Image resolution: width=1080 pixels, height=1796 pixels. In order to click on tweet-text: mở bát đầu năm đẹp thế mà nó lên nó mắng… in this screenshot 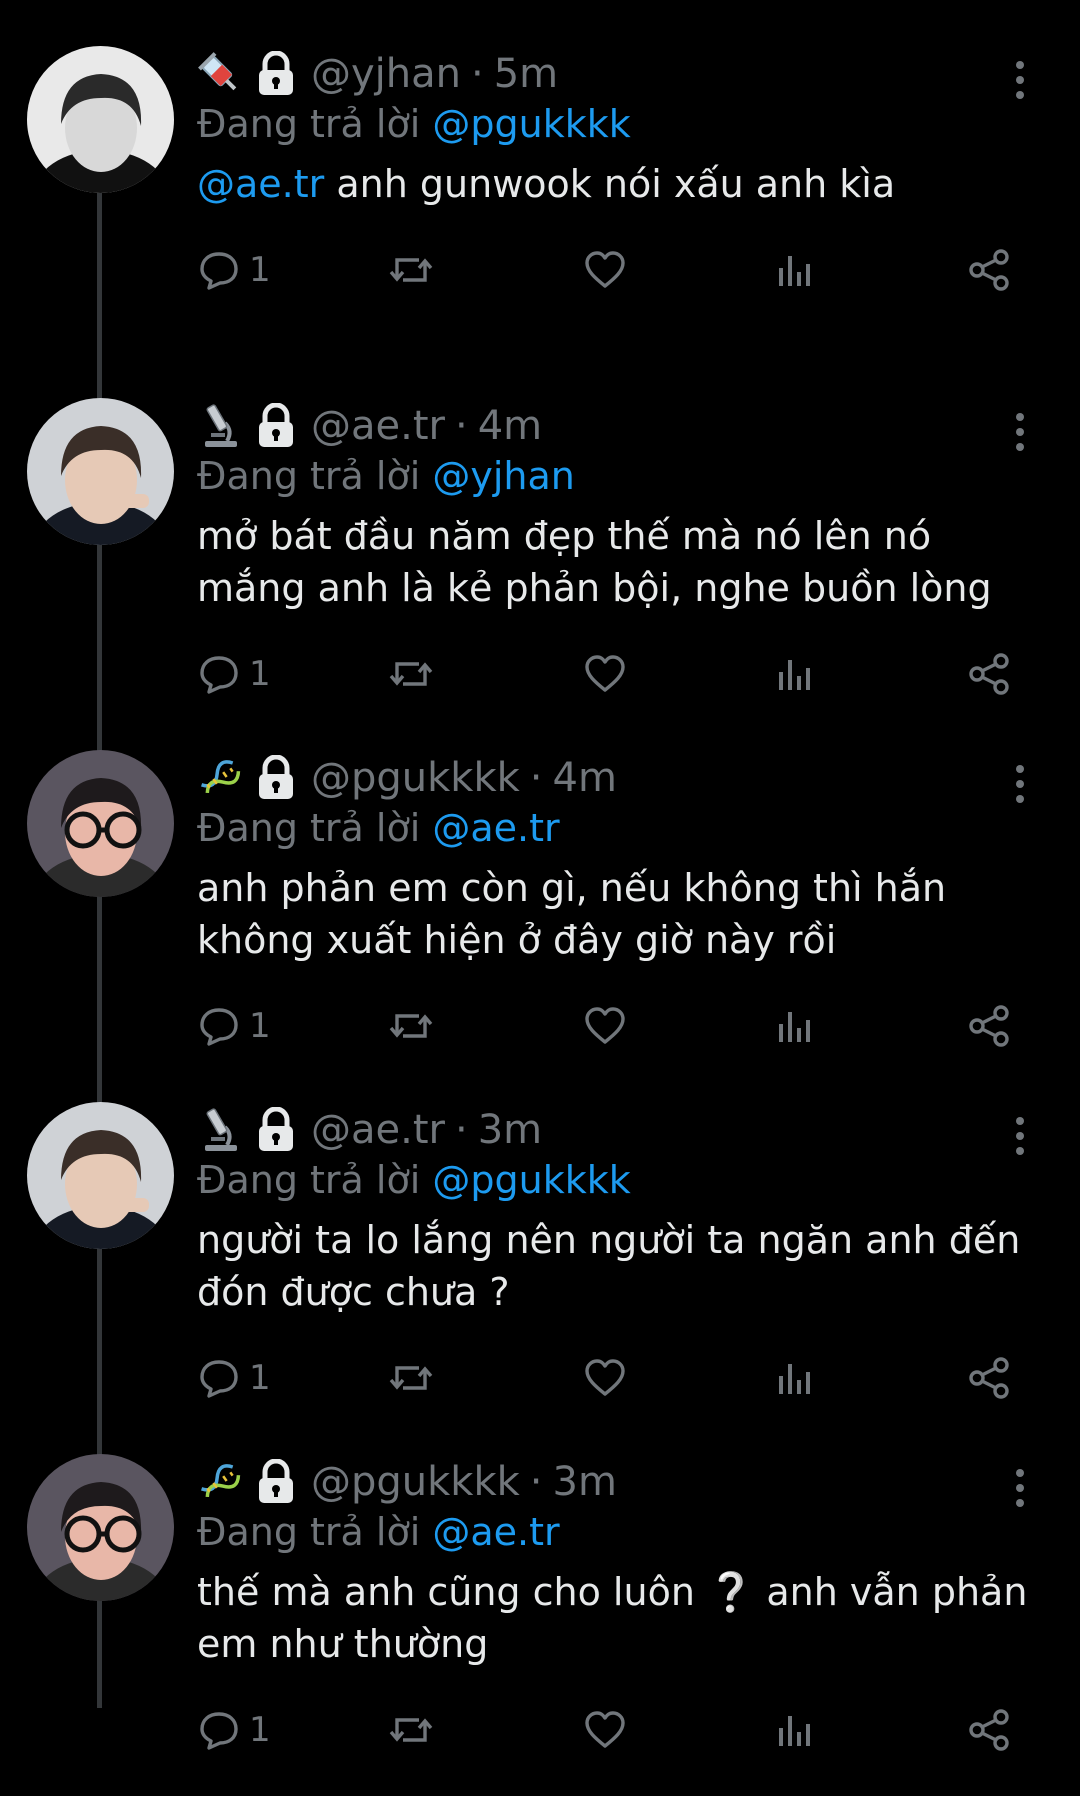, I will do `click(622, 562)`.